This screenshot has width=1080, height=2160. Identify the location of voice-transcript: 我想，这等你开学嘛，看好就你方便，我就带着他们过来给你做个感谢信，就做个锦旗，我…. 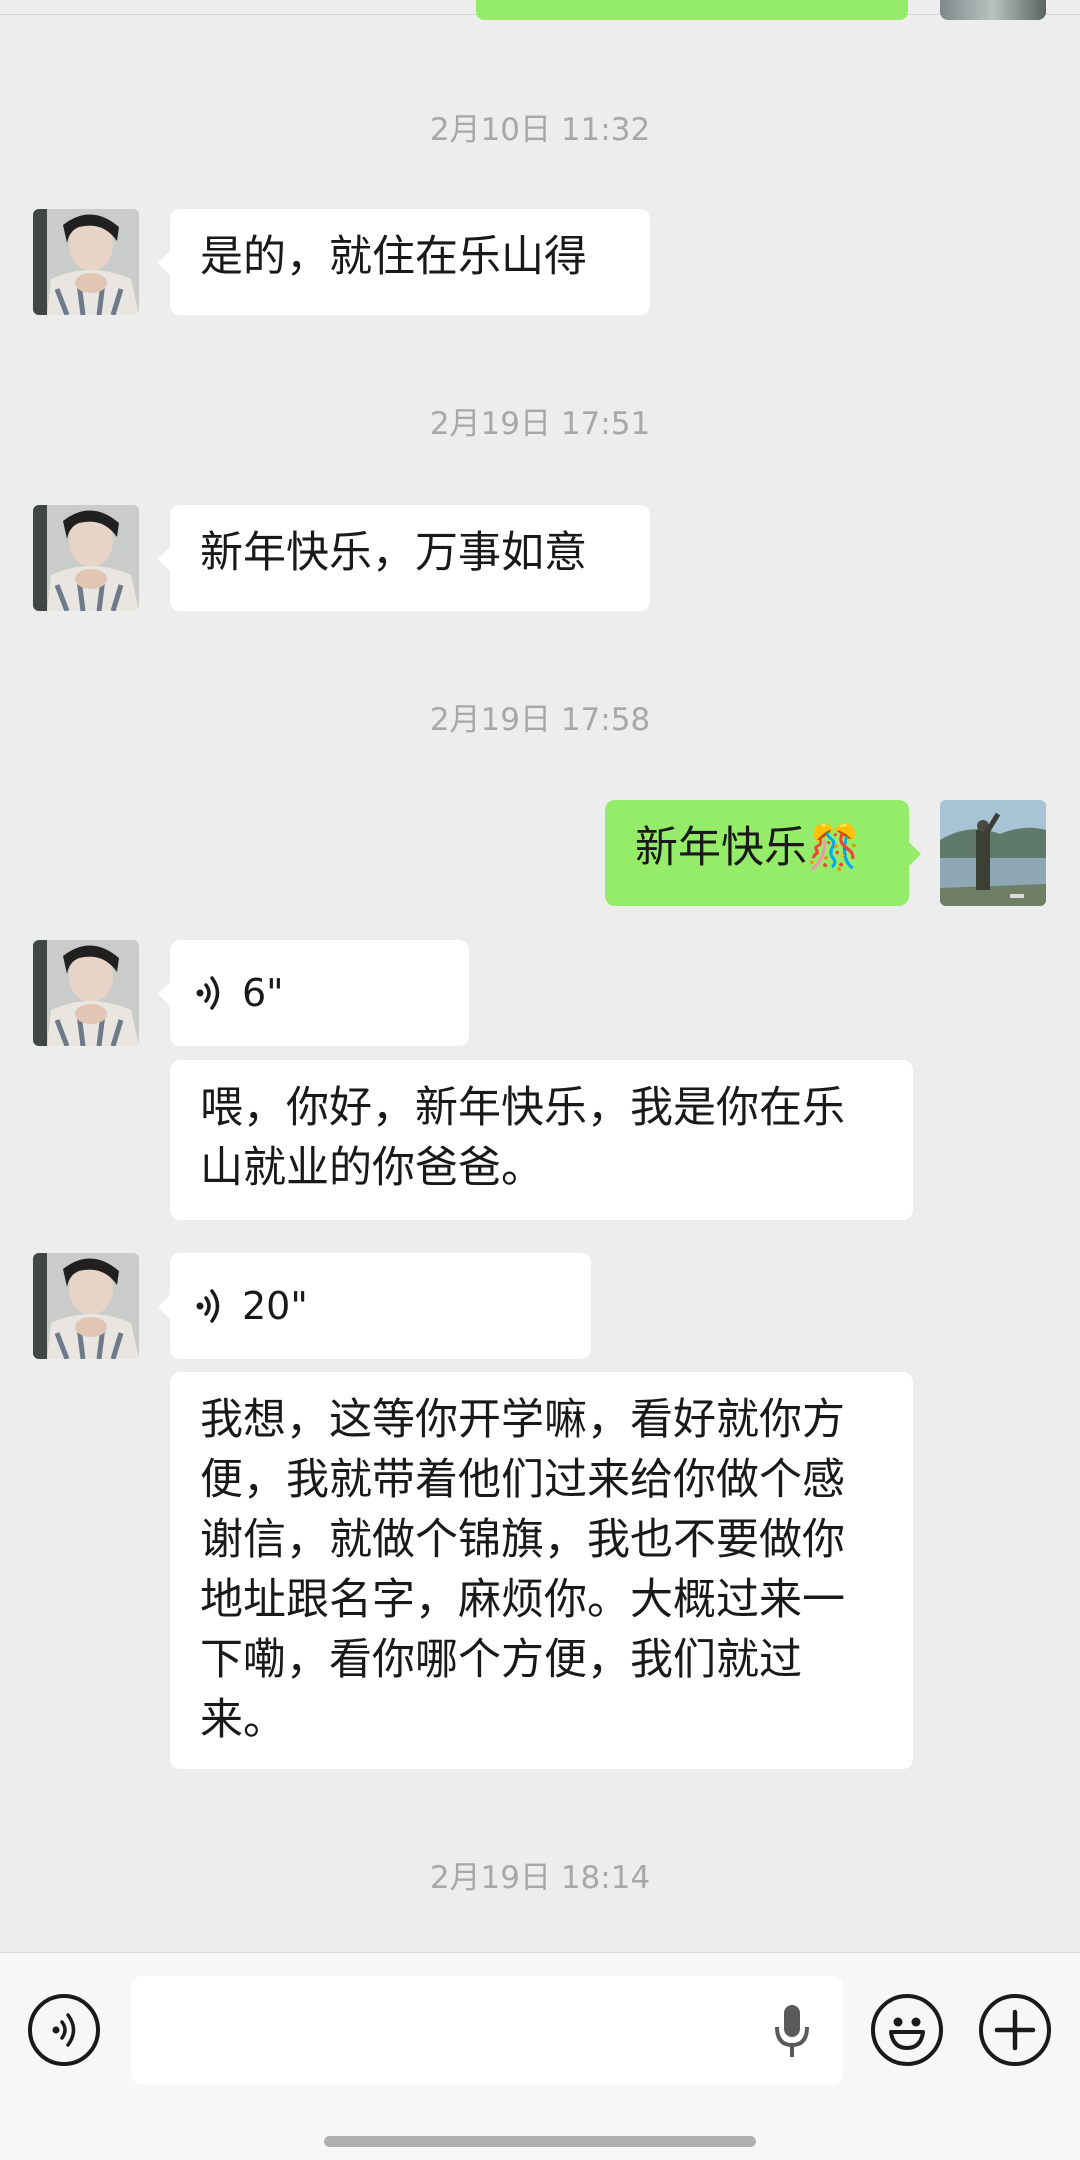
(541, 1570).